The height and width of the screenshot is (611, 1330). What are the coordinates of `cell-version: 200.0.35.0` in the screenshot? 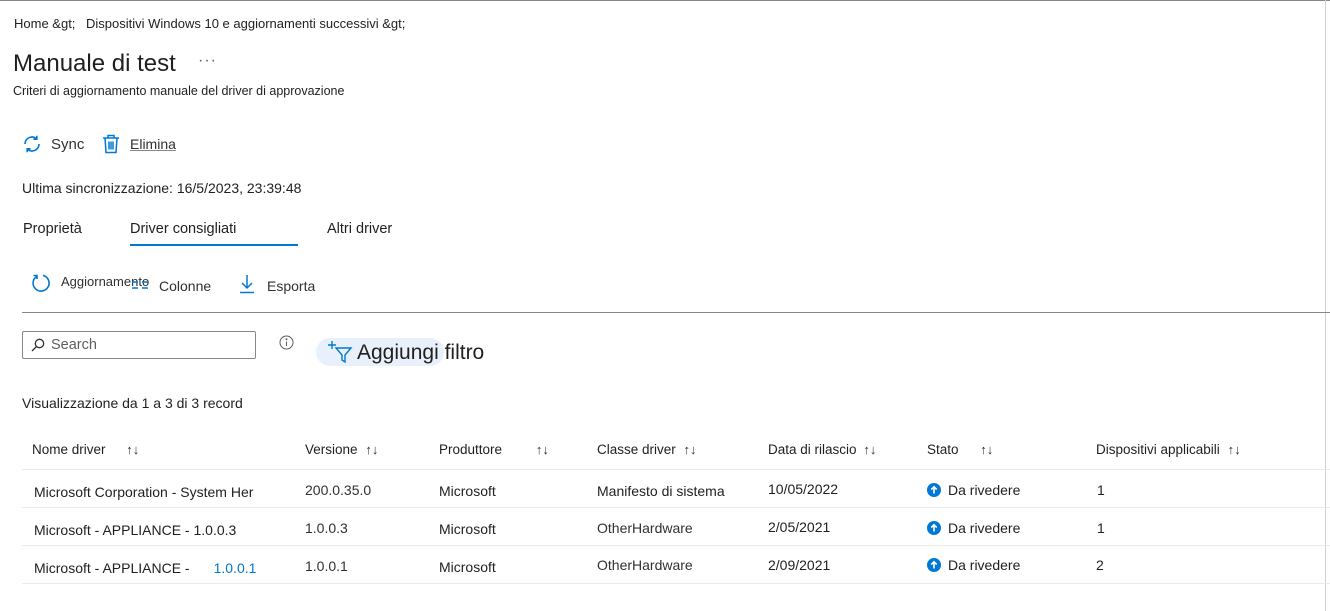 It's located at (338, 490).